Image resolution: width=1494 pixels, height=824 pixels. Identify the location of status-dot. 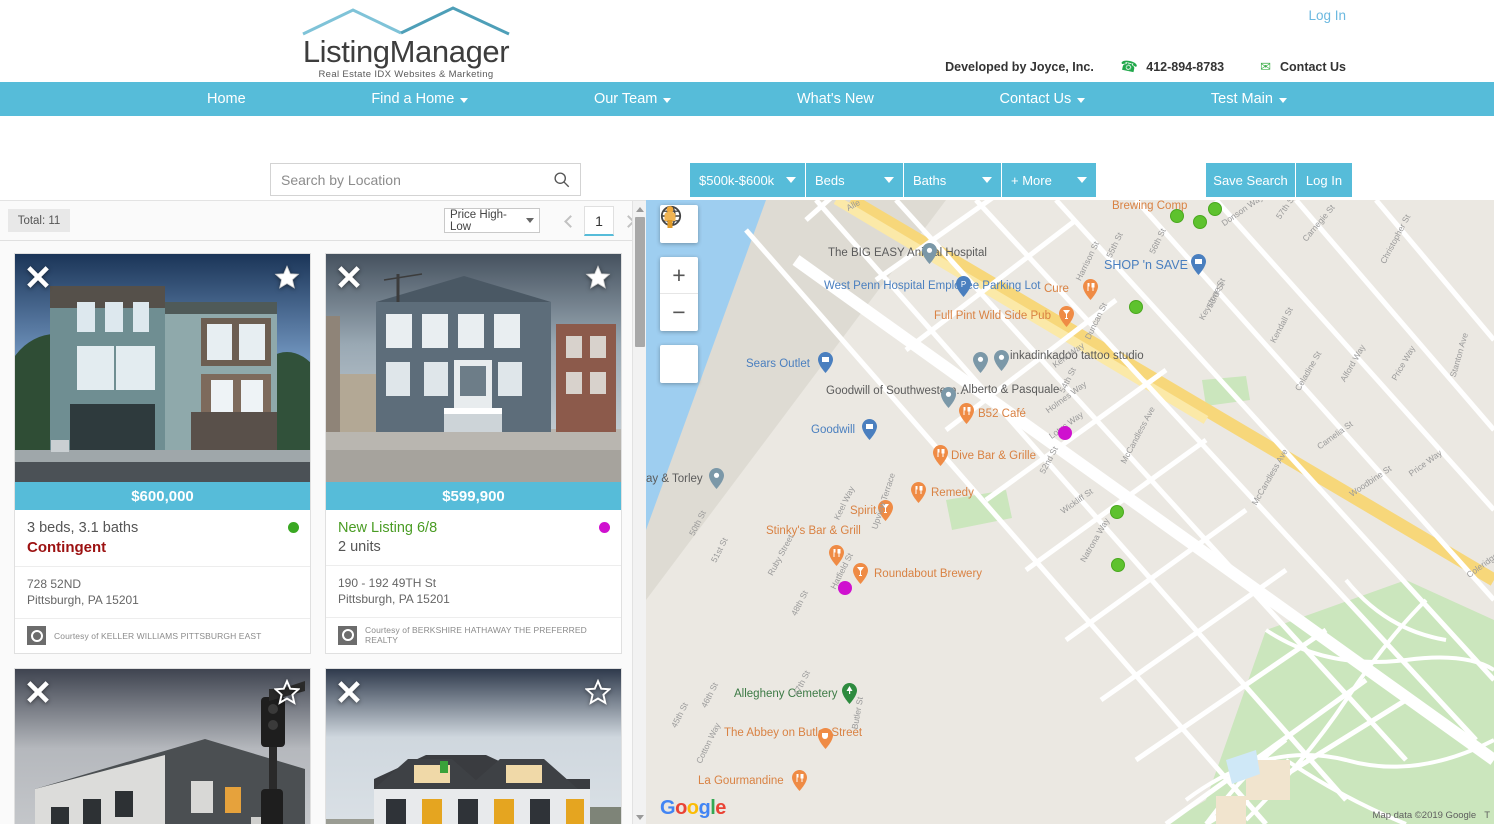
(604, 527).